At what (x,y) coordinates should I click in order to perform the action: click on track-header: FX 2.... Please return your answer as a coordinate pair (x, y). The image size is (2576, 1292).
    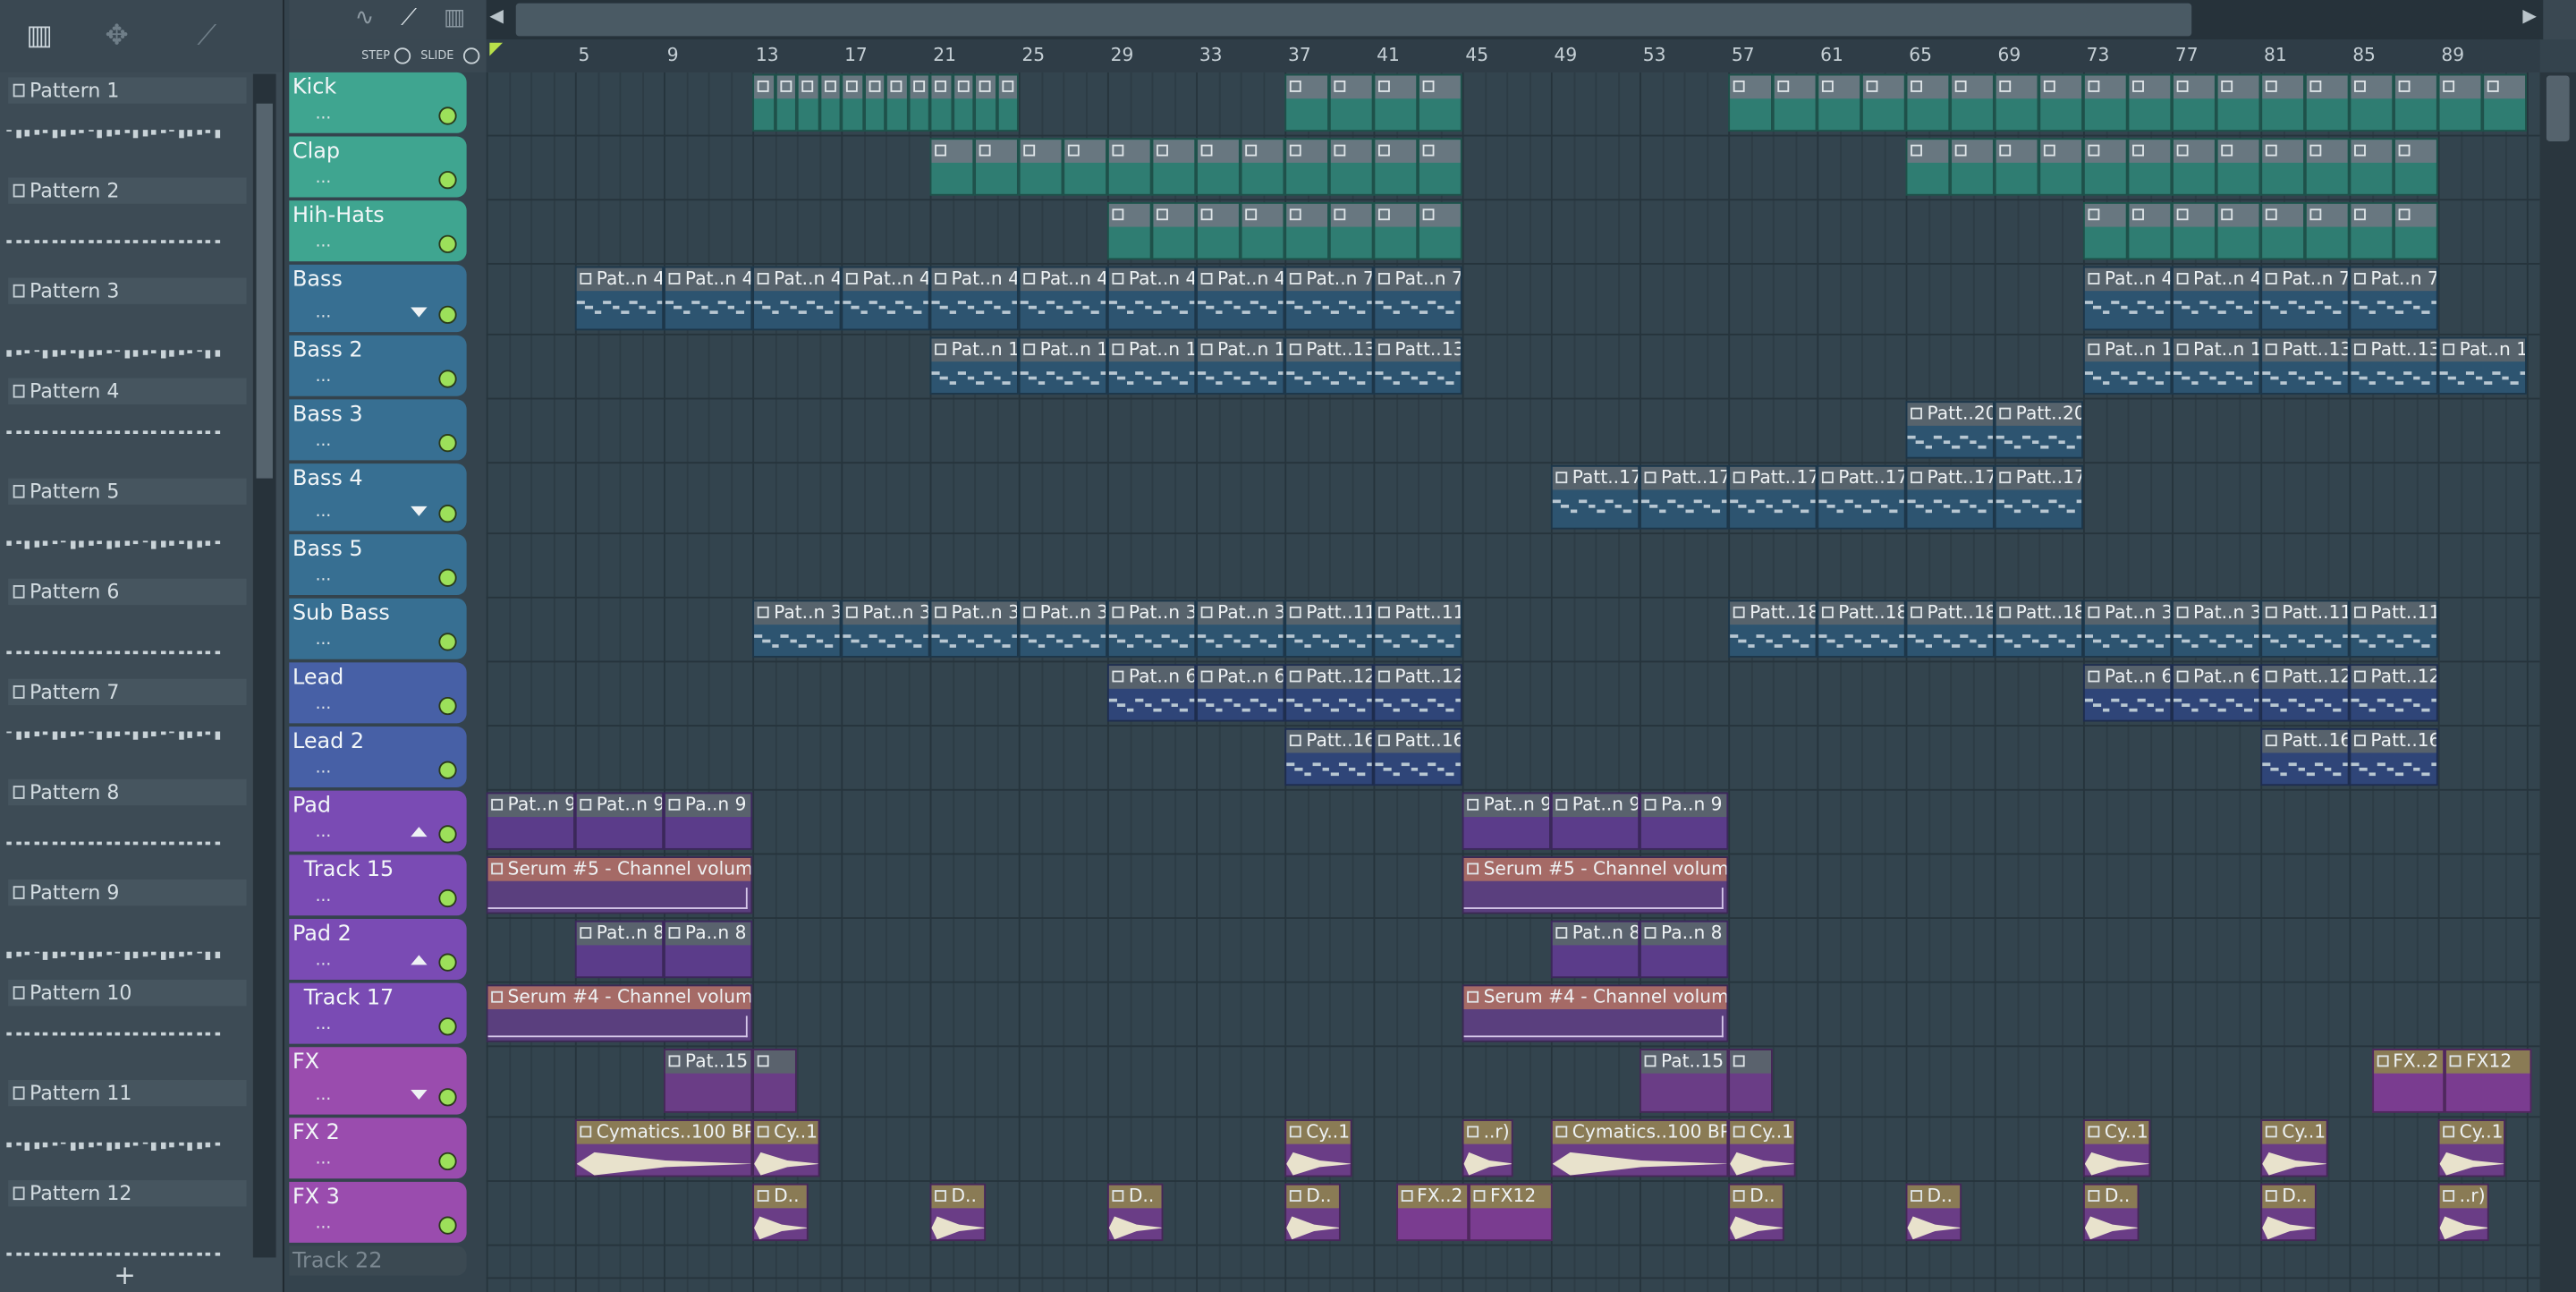
    Looking at the image, I should click on (378, 1149).